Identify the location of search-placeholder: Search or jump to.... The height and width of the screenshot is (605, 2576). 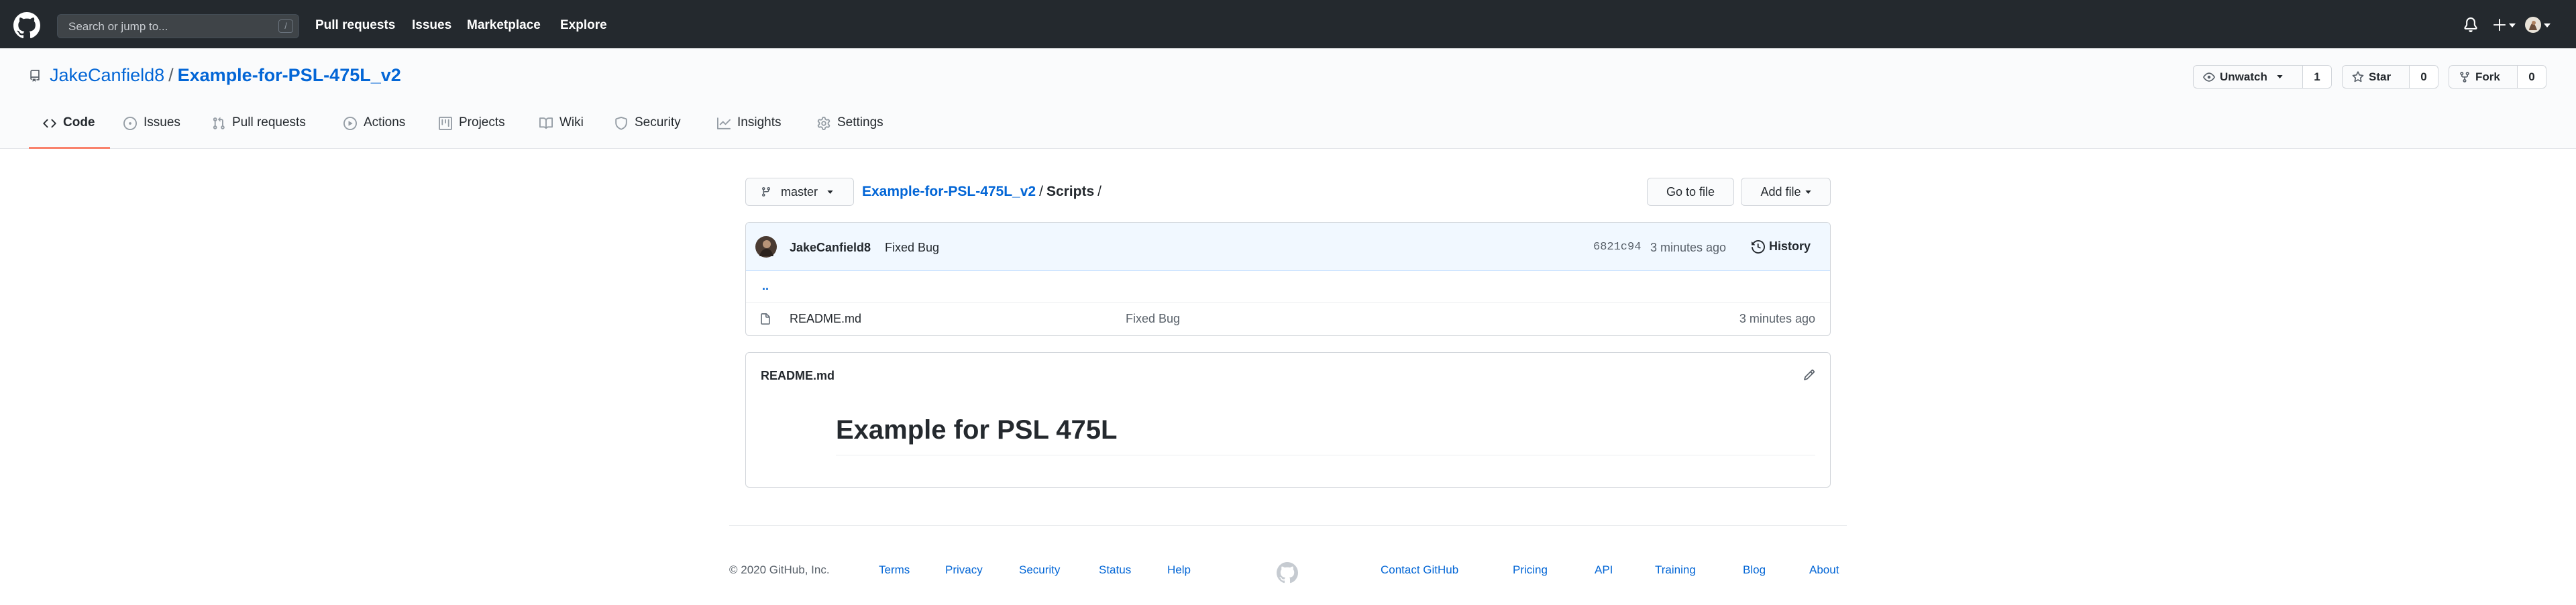
(118, 26).